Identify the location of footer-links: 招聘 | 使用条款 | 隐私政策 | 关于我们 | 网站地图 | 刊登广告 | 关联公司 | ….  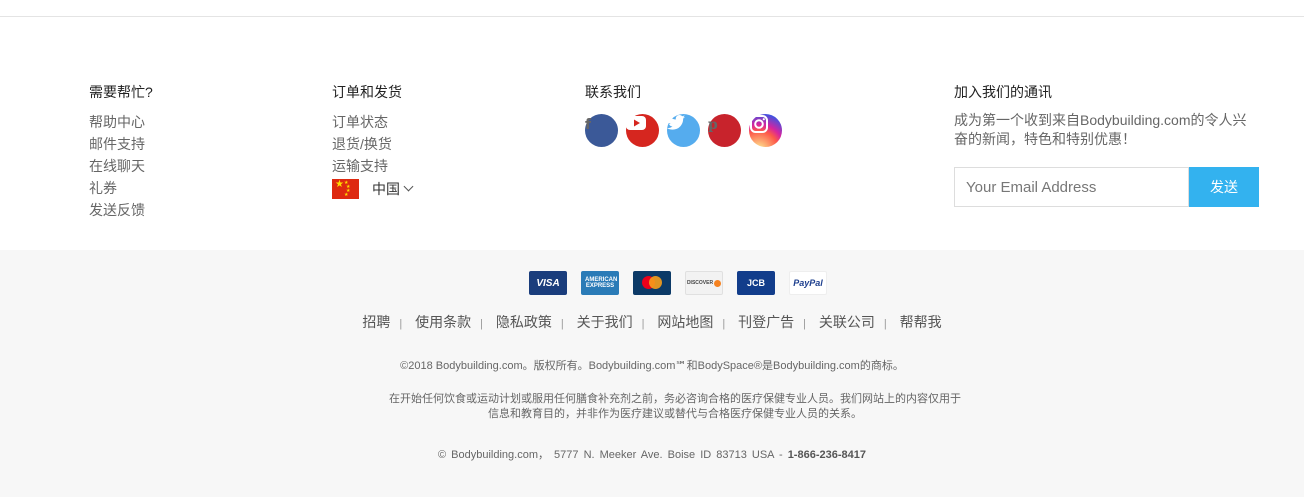
(652, 322).